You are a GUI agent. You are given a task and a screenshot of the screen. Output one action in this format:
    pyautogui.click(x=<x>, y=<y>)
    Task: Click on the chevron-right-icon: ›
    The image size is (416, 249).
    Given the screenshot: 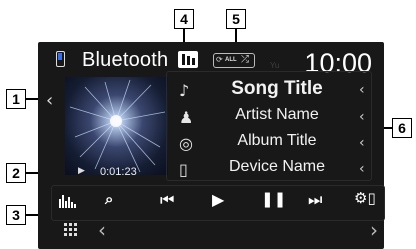 What is the action you would take?
    pyautogui.click(x=374, y=230)
    